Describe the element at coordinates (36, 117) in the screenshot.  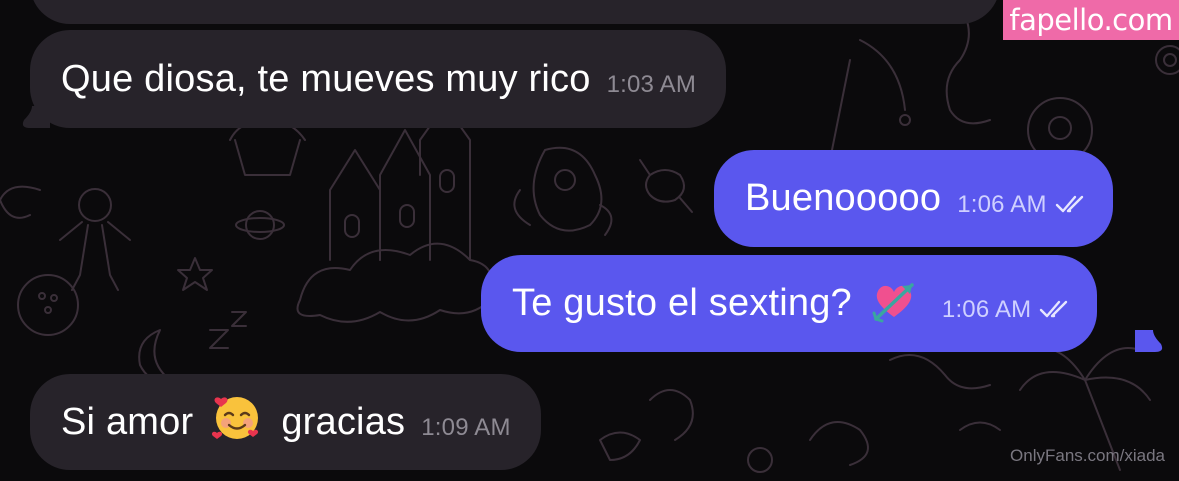
I see `incoming-bubble-tail` at that location.